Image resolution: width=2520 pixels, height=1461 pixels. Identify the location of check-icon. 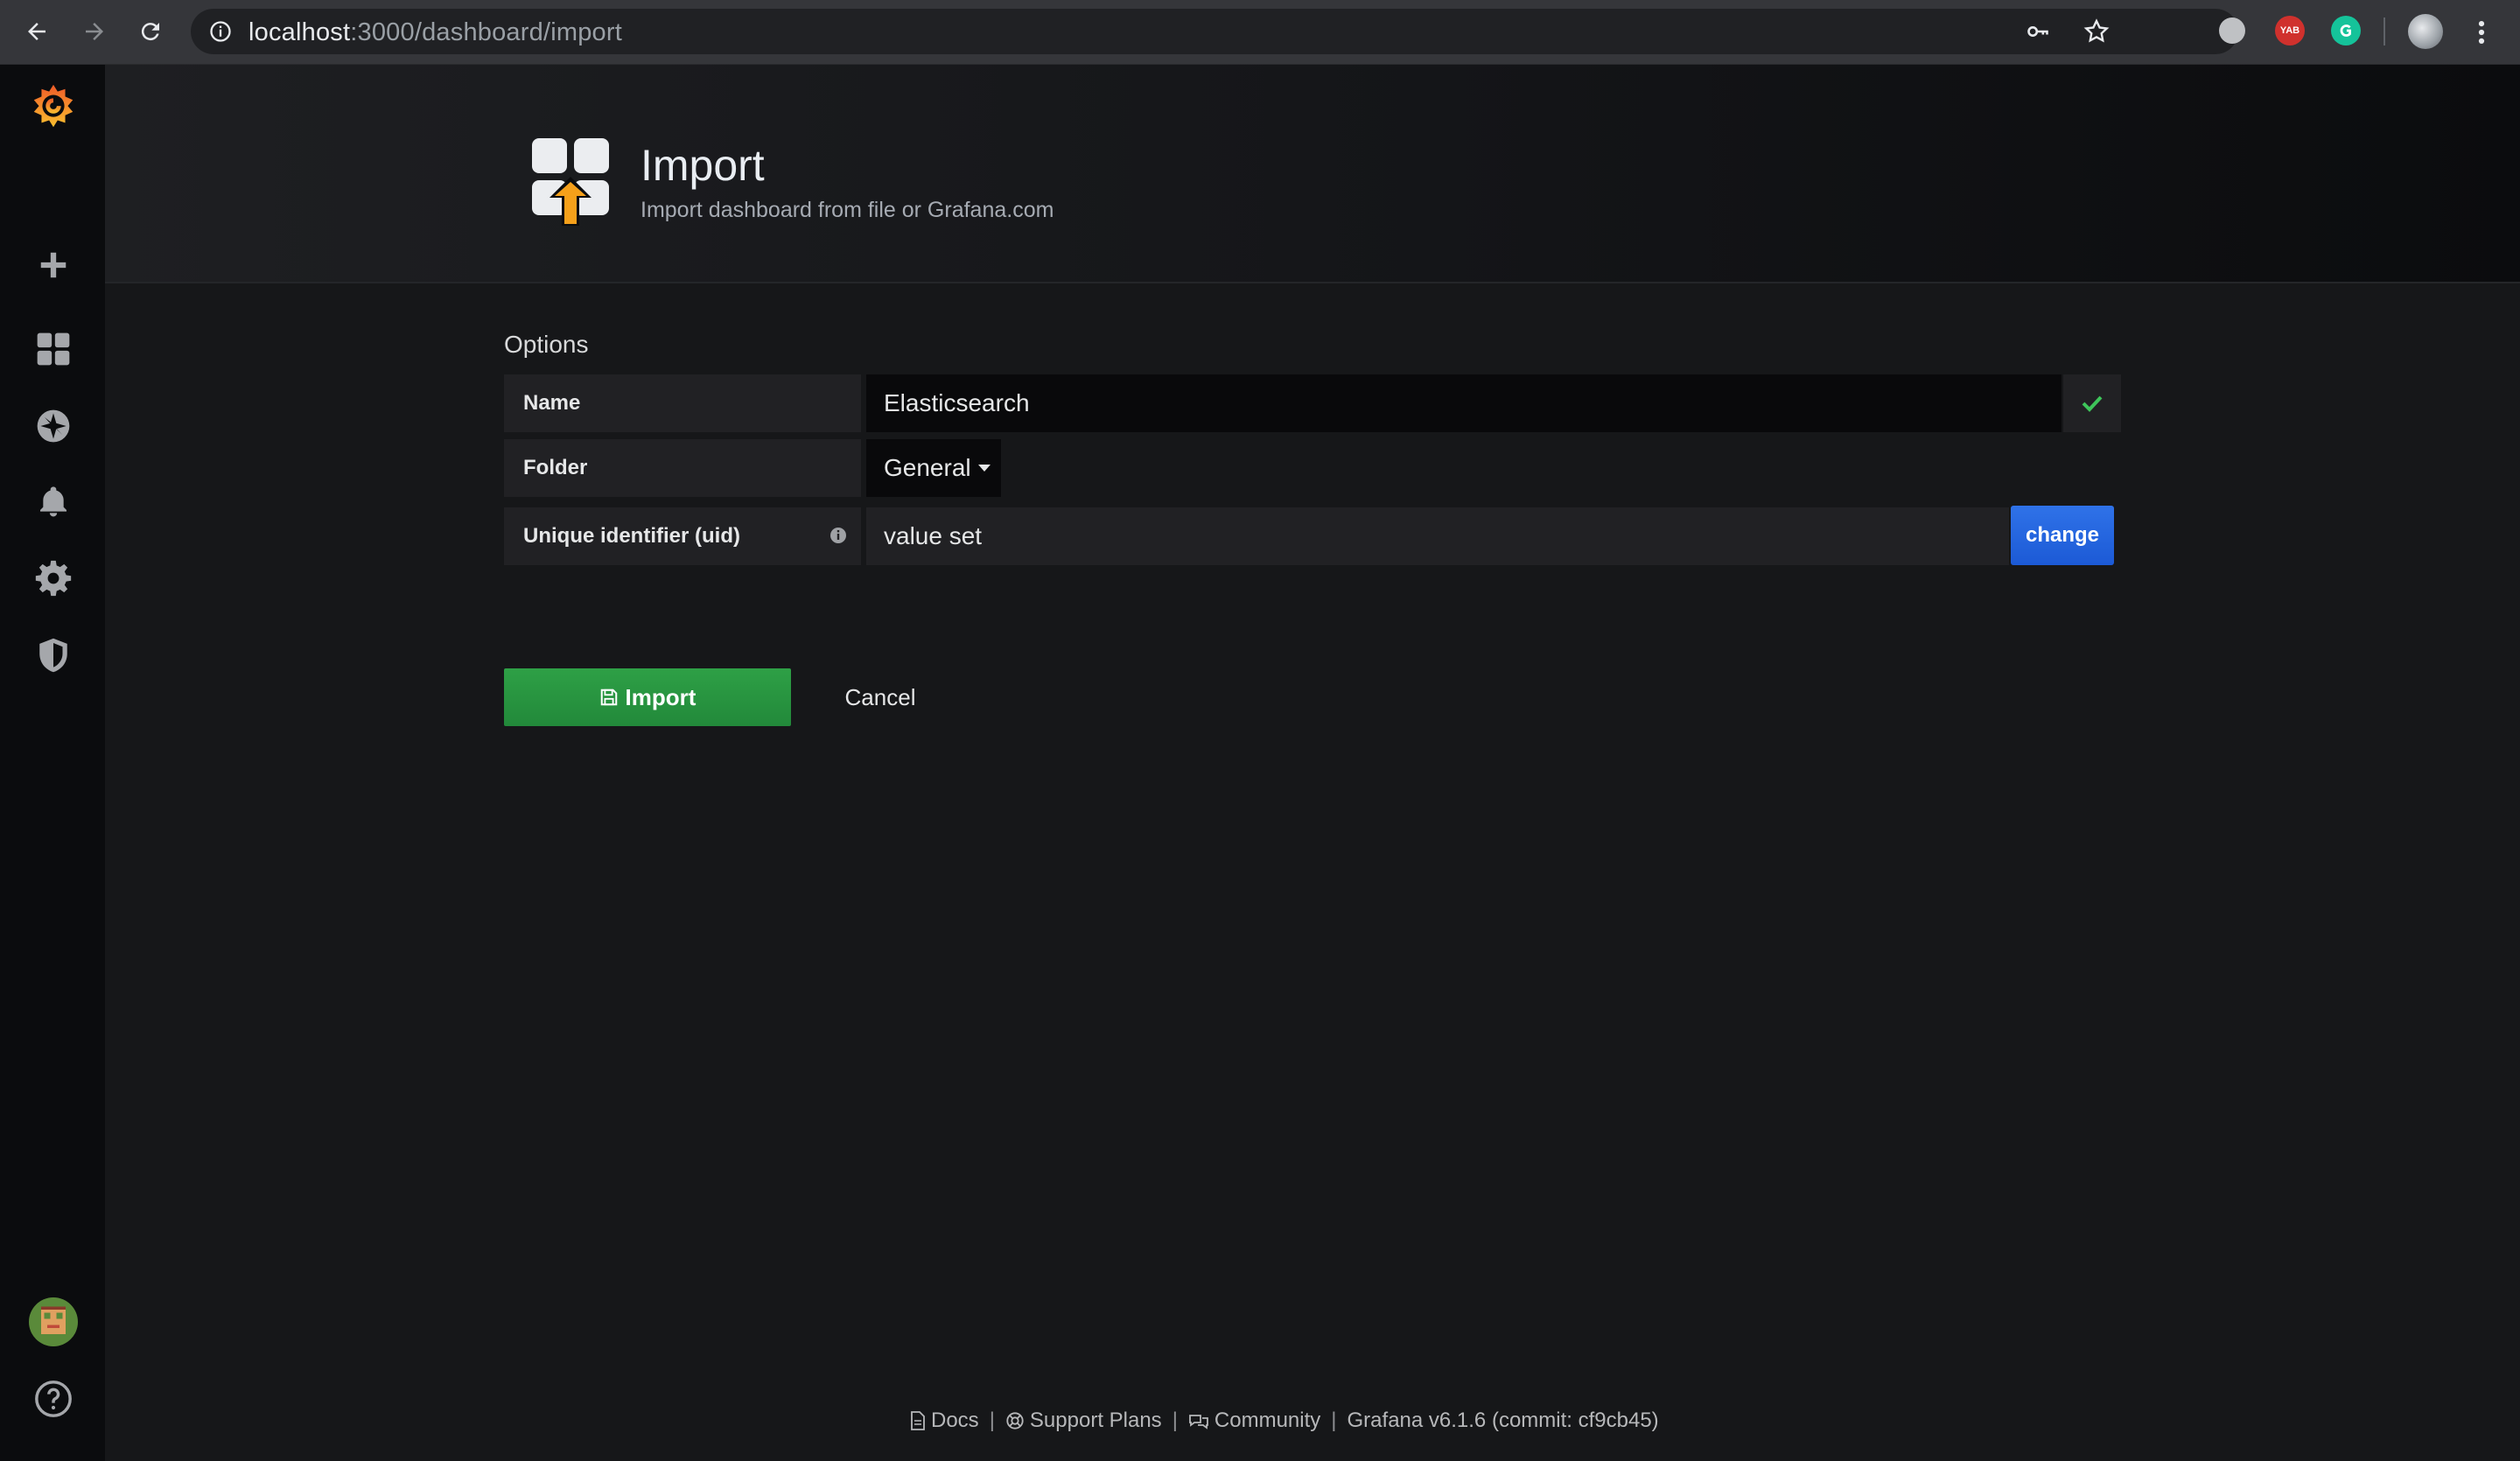
(2092, 404).